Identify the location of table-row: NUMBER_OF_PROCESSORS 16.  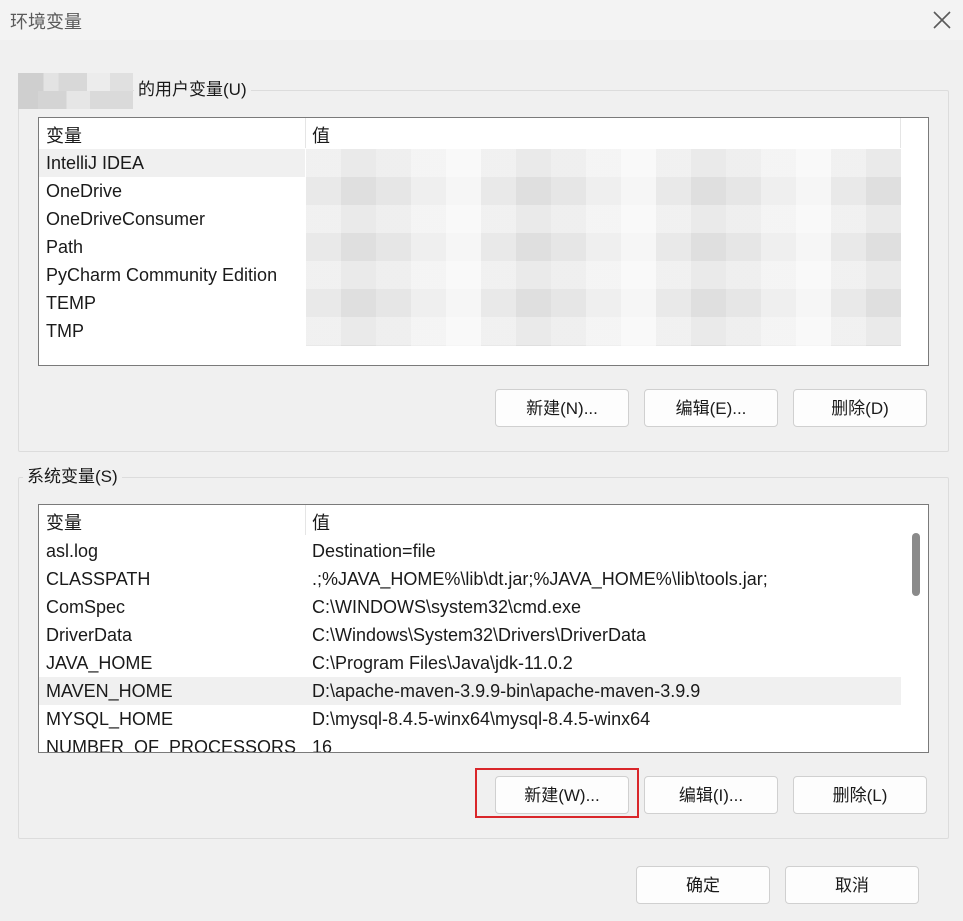
(470, 742).